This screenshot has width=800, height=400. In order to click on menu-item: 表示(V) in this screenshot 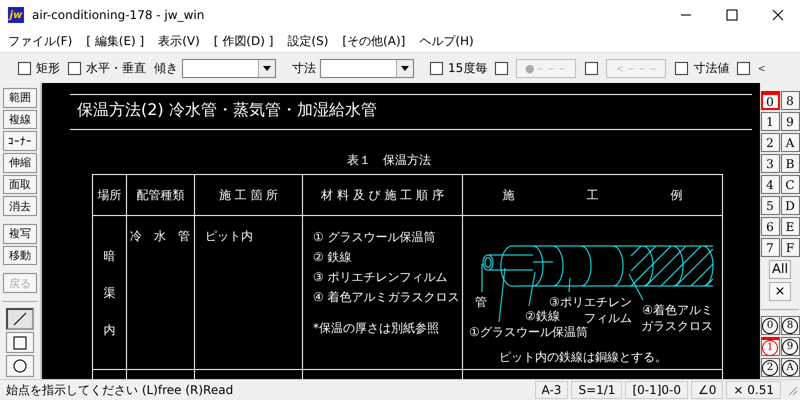, I will do `click(179, 41)`.